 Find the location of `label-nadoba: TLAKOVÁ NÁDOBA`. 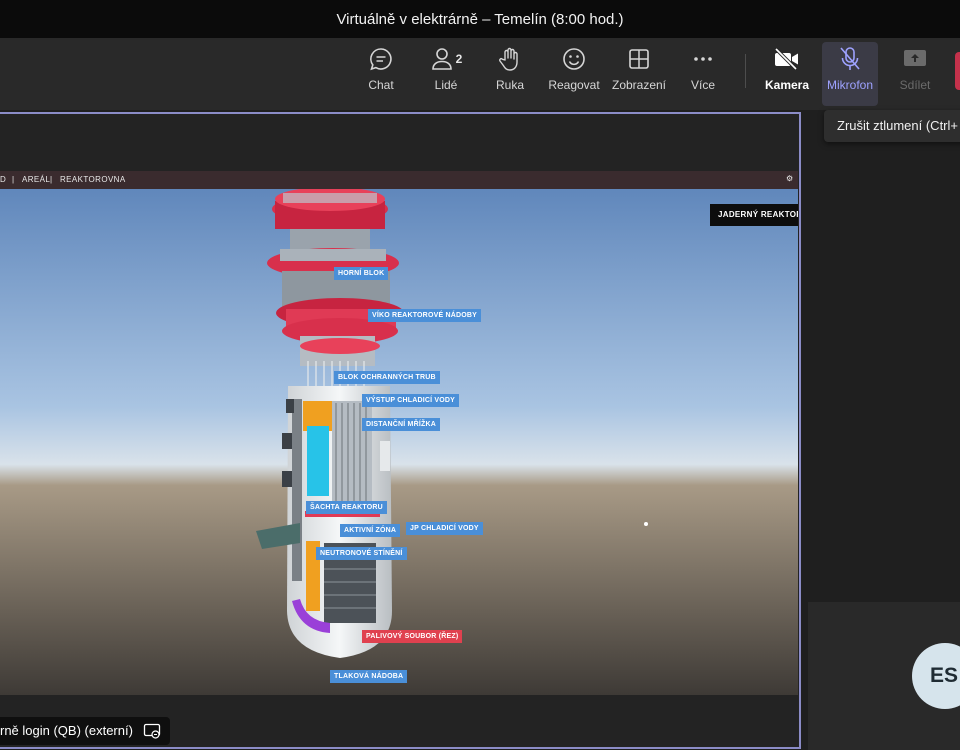

label-nadoba: TLAKOVÁ NÁDOBA is located at coordinates (369, 676).